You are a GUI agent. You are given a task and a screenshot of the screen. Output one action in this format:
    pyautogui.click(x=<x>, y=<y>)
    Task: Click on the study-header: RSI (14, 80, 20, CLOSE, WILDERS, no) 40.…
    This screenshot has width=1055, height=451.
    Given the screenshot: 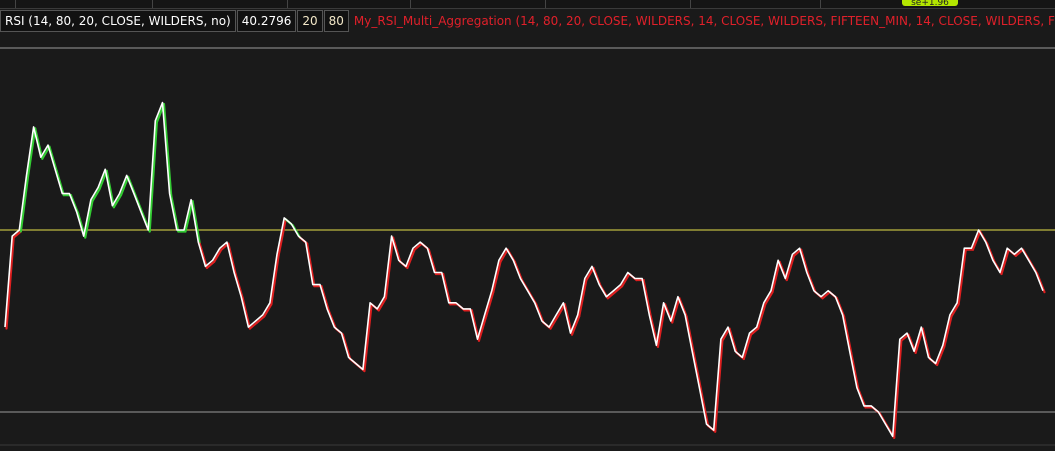 What is the action you would take?
    pyautogui.click(x=527, y=21)
    